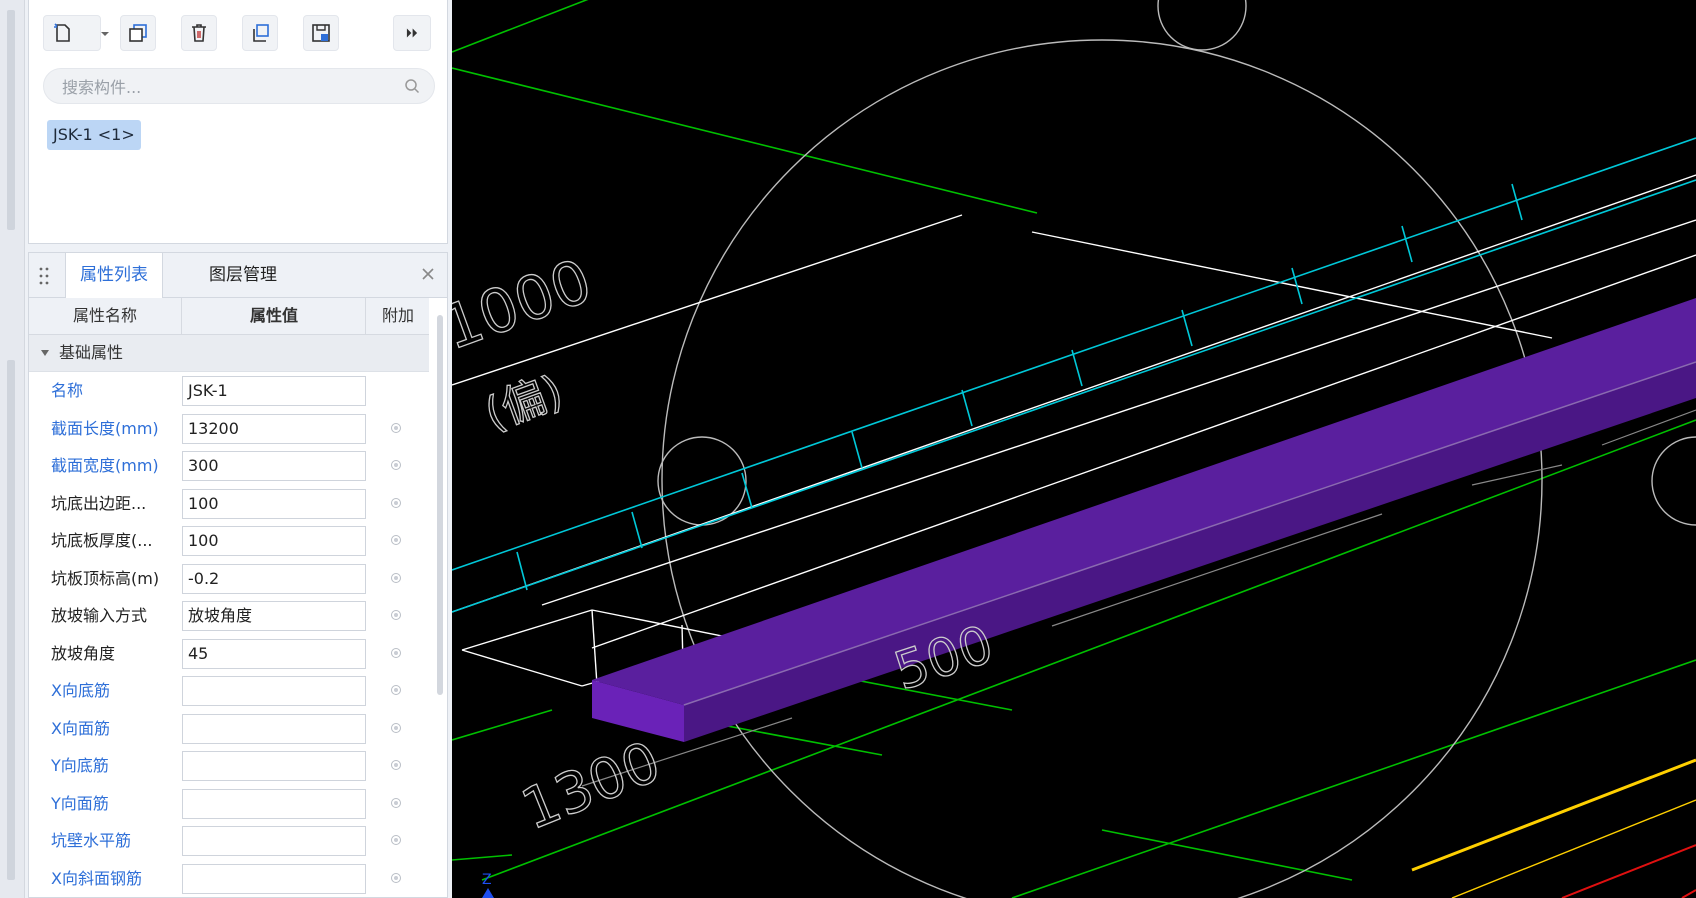 The width and height of the screenshot is (1696, 898). I want to click on search-icon, so click(412, 86).